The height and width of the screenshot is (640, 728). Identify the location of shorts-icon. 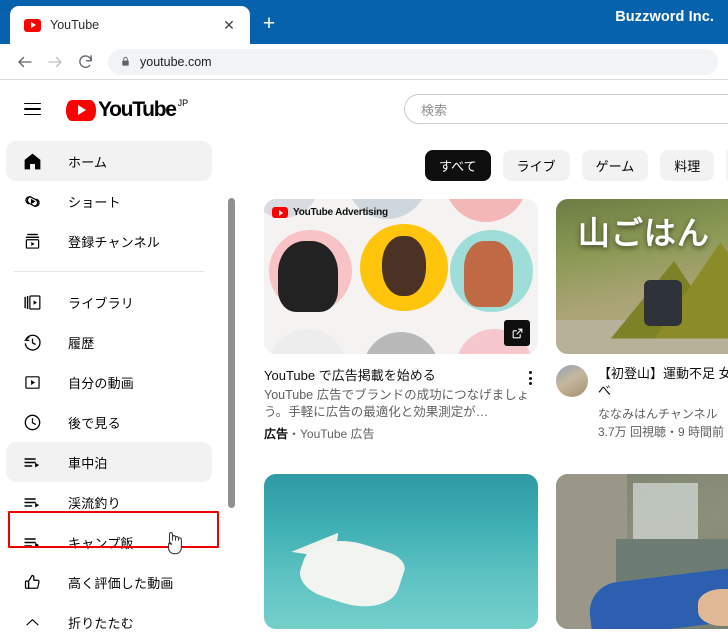
(32, 201).